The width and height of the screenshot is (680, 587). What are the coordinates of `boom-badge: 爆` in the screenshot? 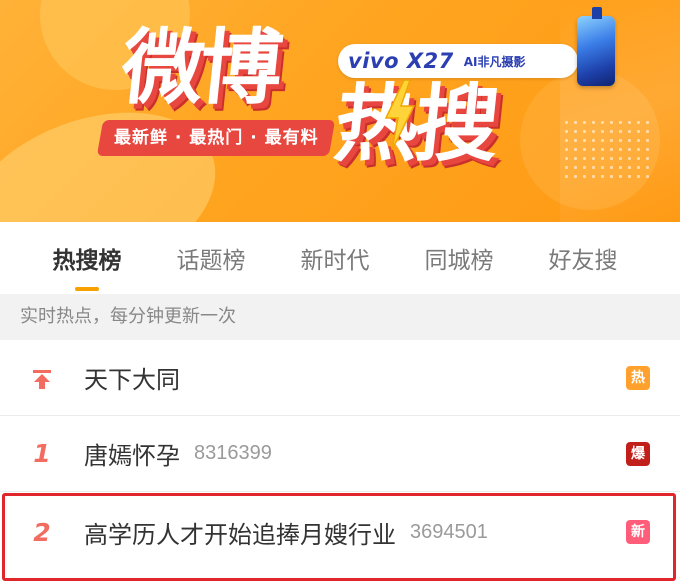 It's located at (638, 453).